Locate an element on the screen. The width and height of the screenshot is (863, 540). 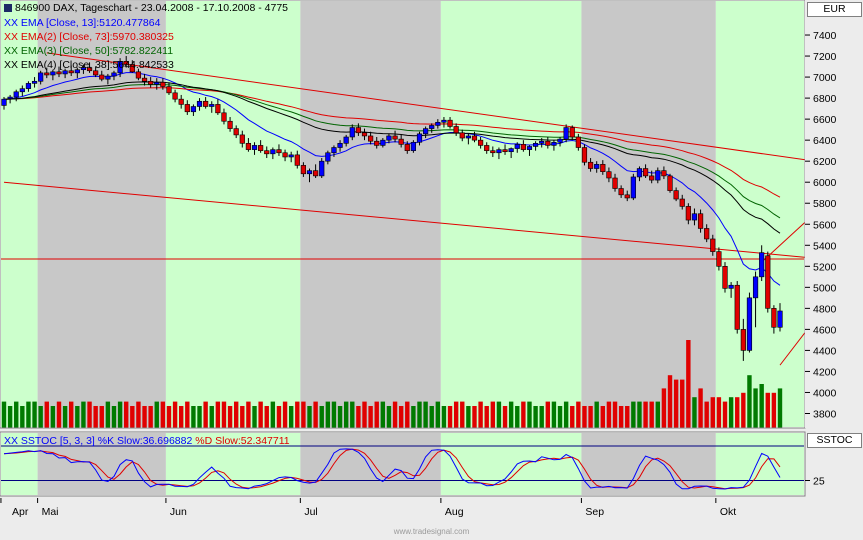
price-tick-label: 5200 is located at coordinates (825, 267).